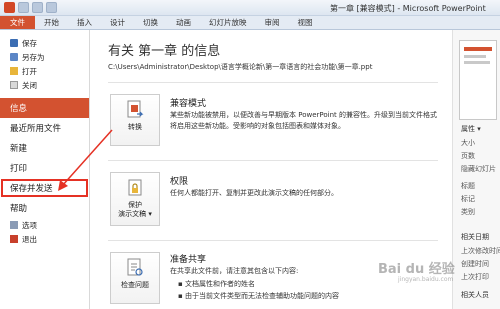 The height and width of the screenshot is (309, 500). What do you see at coordinates (117, 22) in the screenshot?
I see `tab-design: 设计` at bounding box center [117, 22].